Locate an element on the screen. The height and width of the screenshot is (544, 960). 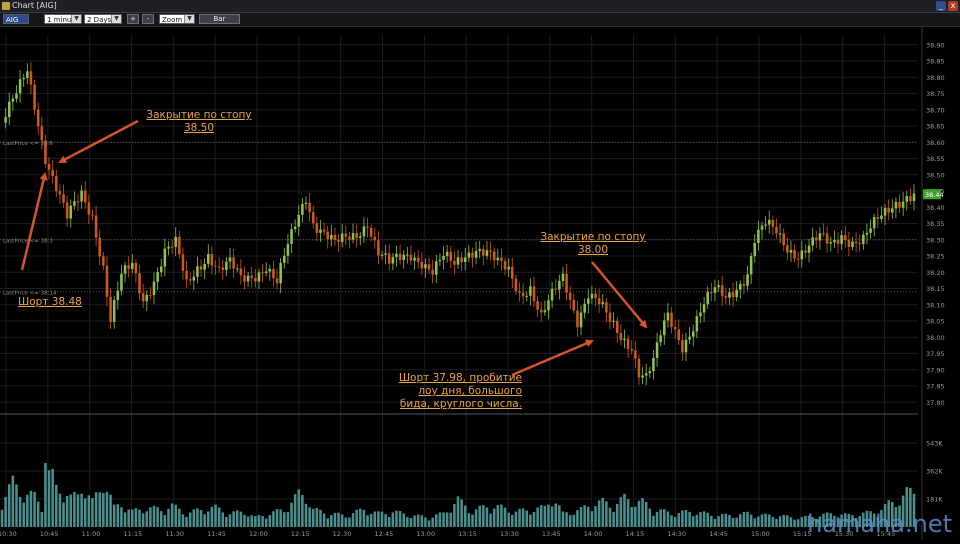
zoom-in-button: + is located at coordinates (133, 19).